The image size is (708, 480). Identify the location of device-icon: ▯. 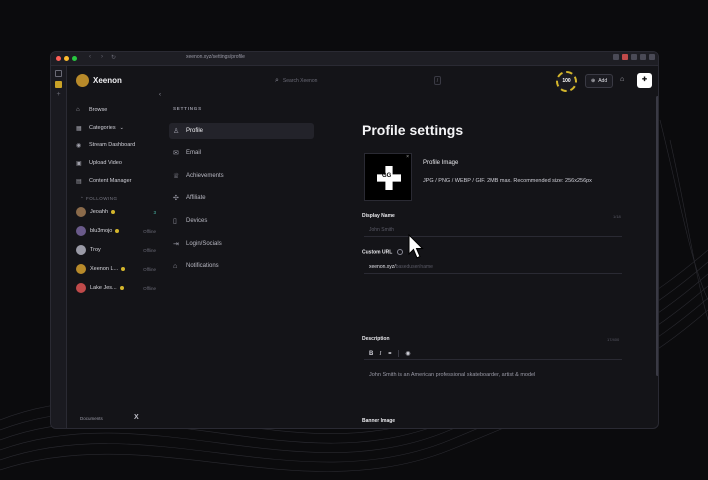
(175, 221).